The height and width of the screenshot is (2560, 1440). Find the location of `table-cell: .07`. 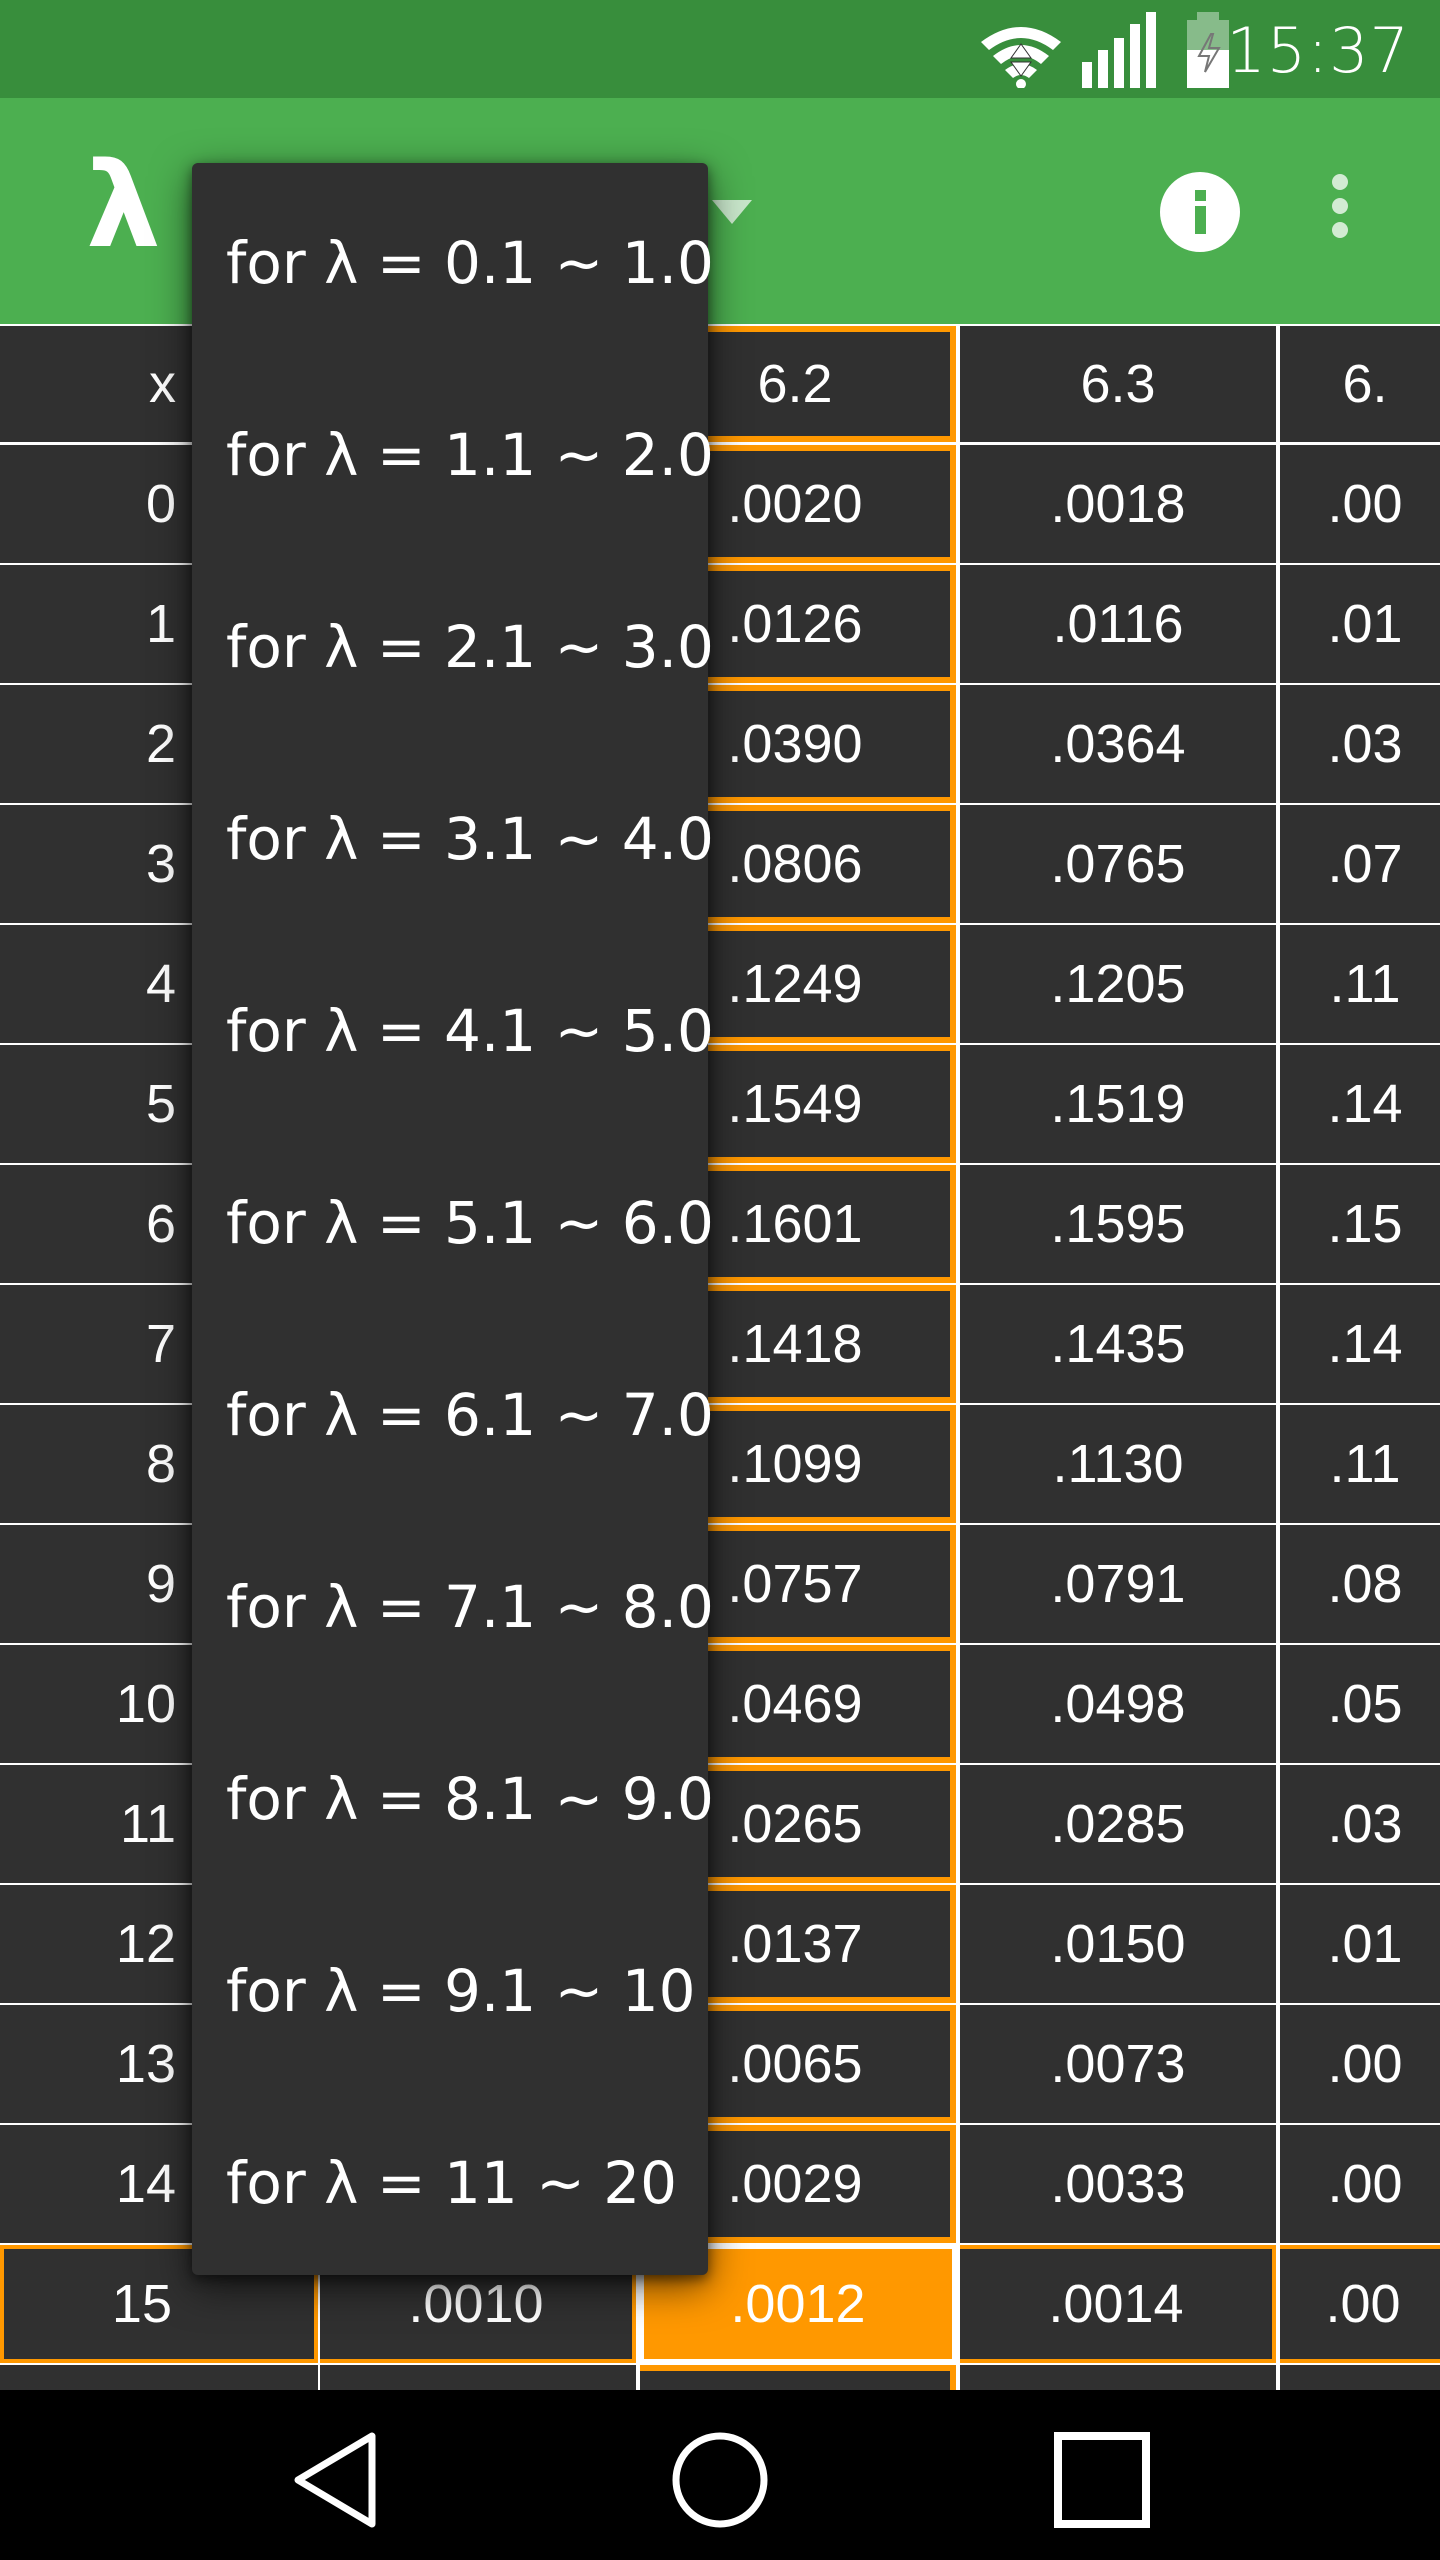

table-cell: .07 is located at coordinates (1360, 864).